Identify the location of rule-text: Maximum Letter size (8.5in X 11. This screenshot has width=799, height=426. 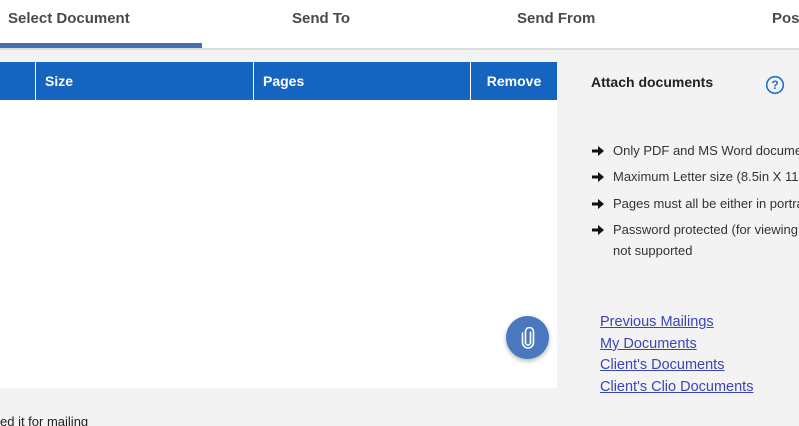
(706, 176).